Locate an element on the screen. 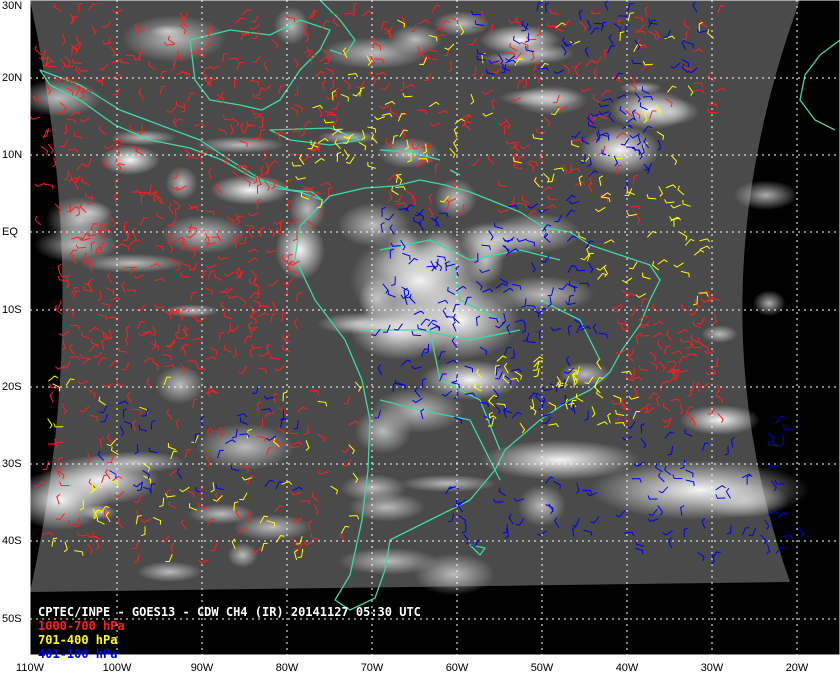 The width and height of the screenshot is (840, 680). latitude-label: 10S is located at coordinates (12, 310).